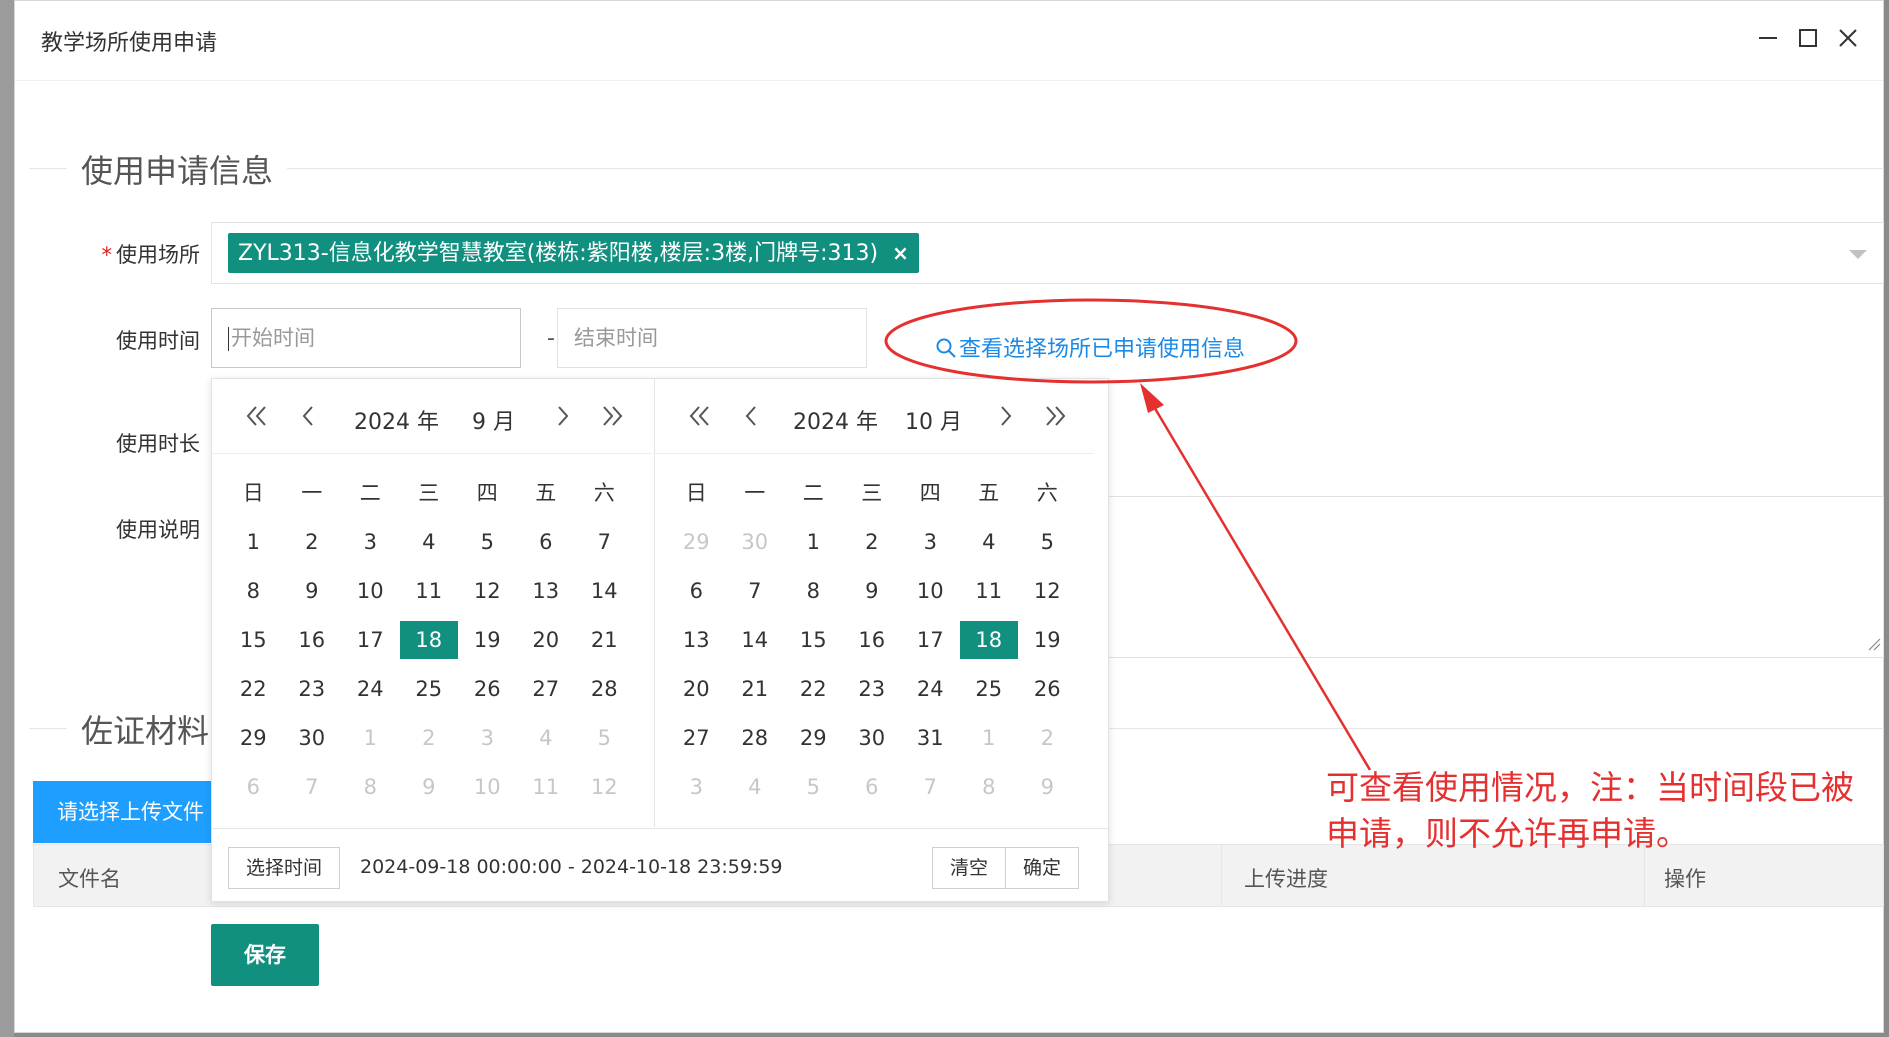 The height and width of the screenshot is (1037, 1889). Describe the element at coordinates (1260, 585) in the screenshot. I see `annotation-arrow-line` at that location.